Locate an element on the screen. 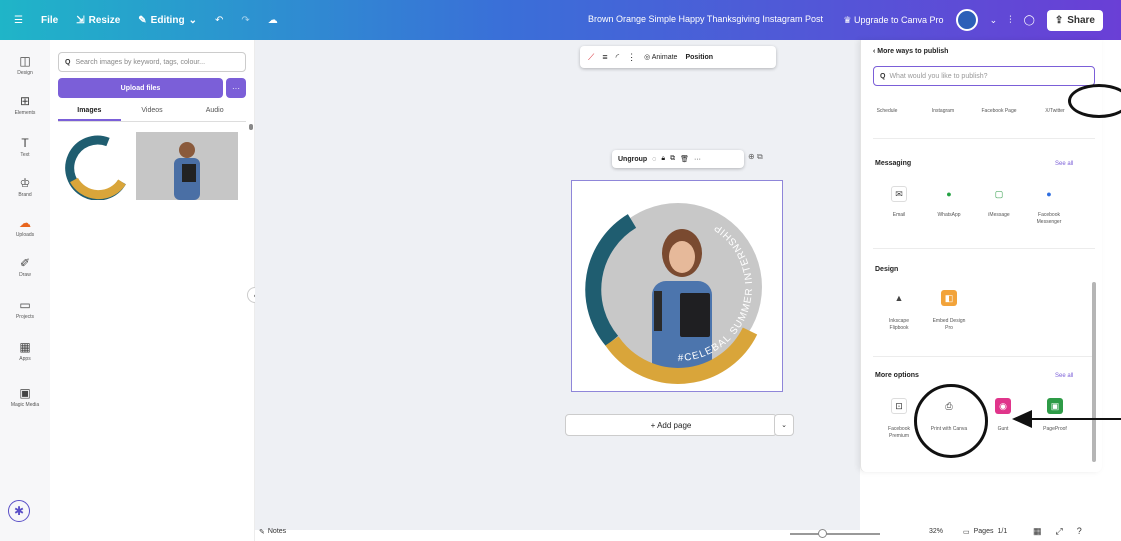  pageproof-icon: ▣ is located at coordinates (1055, 406).